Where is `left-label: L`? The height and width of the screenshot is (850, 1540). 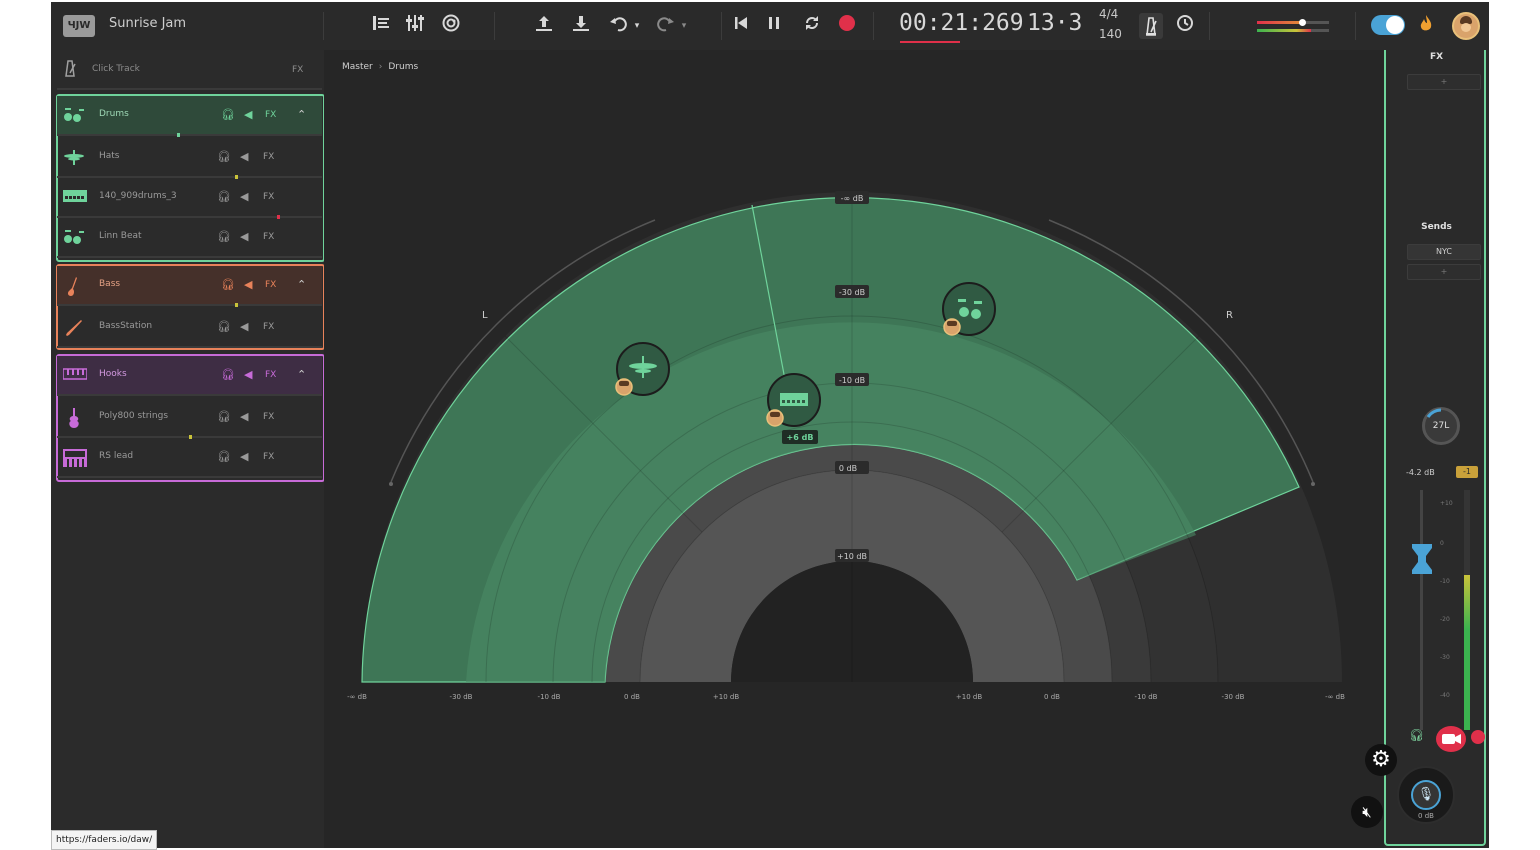
left-label: L is located at coordinates (485, 315).